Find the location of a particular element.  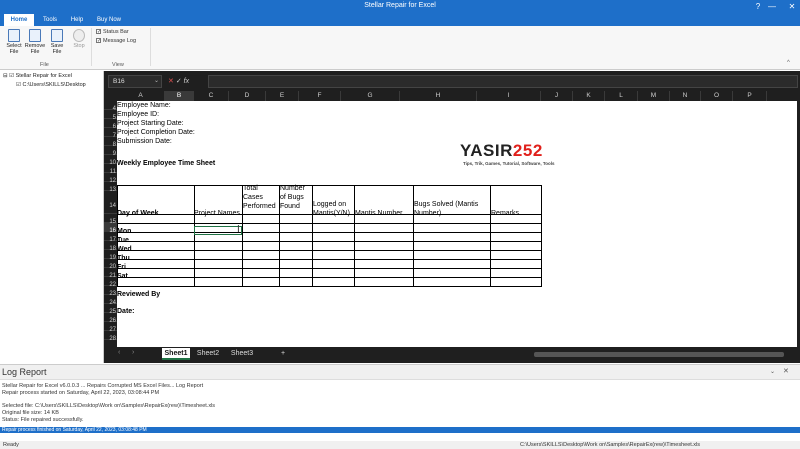

total-cases-header: Total Cases Performed is located at coordinates (261, 197).